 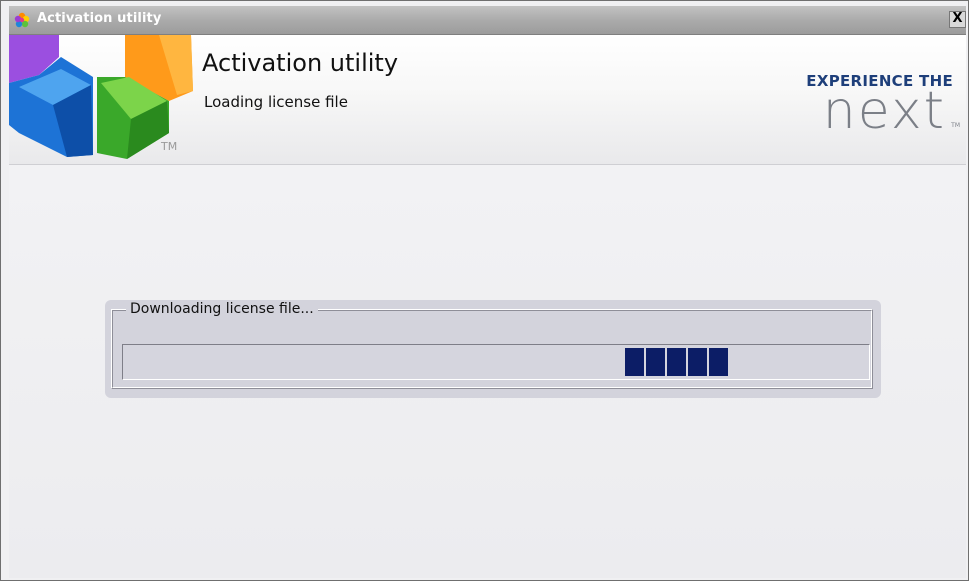 I want to click on brand-trademark: TM, so click(x=955, y=125).